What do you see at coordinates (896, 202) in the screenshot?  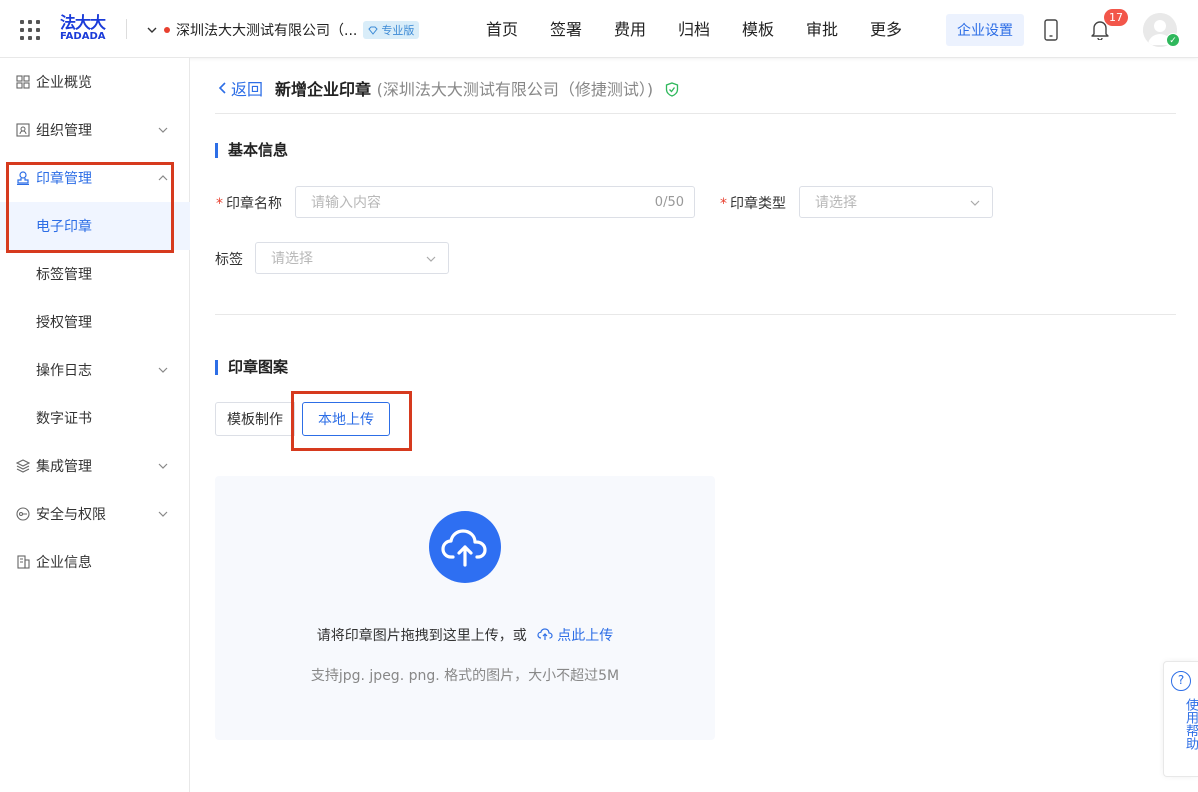 I see `seal-type-select: 请选择` at bounding box center [896, 202].